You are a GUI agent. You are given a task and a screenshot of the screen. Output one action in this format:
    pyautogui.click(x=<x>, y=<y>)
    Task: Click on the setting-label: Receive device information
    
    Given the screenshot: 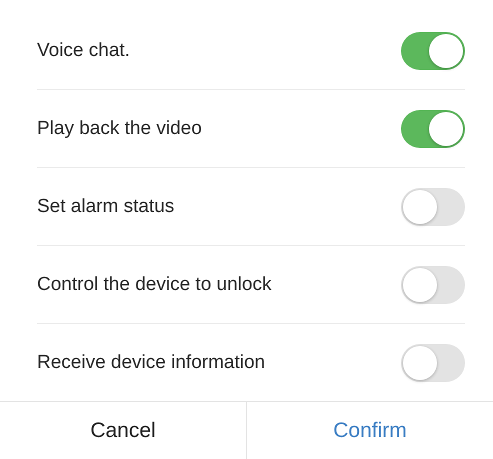 What is the action you would take?
    pyautogui.click(x=151, y=363)
    